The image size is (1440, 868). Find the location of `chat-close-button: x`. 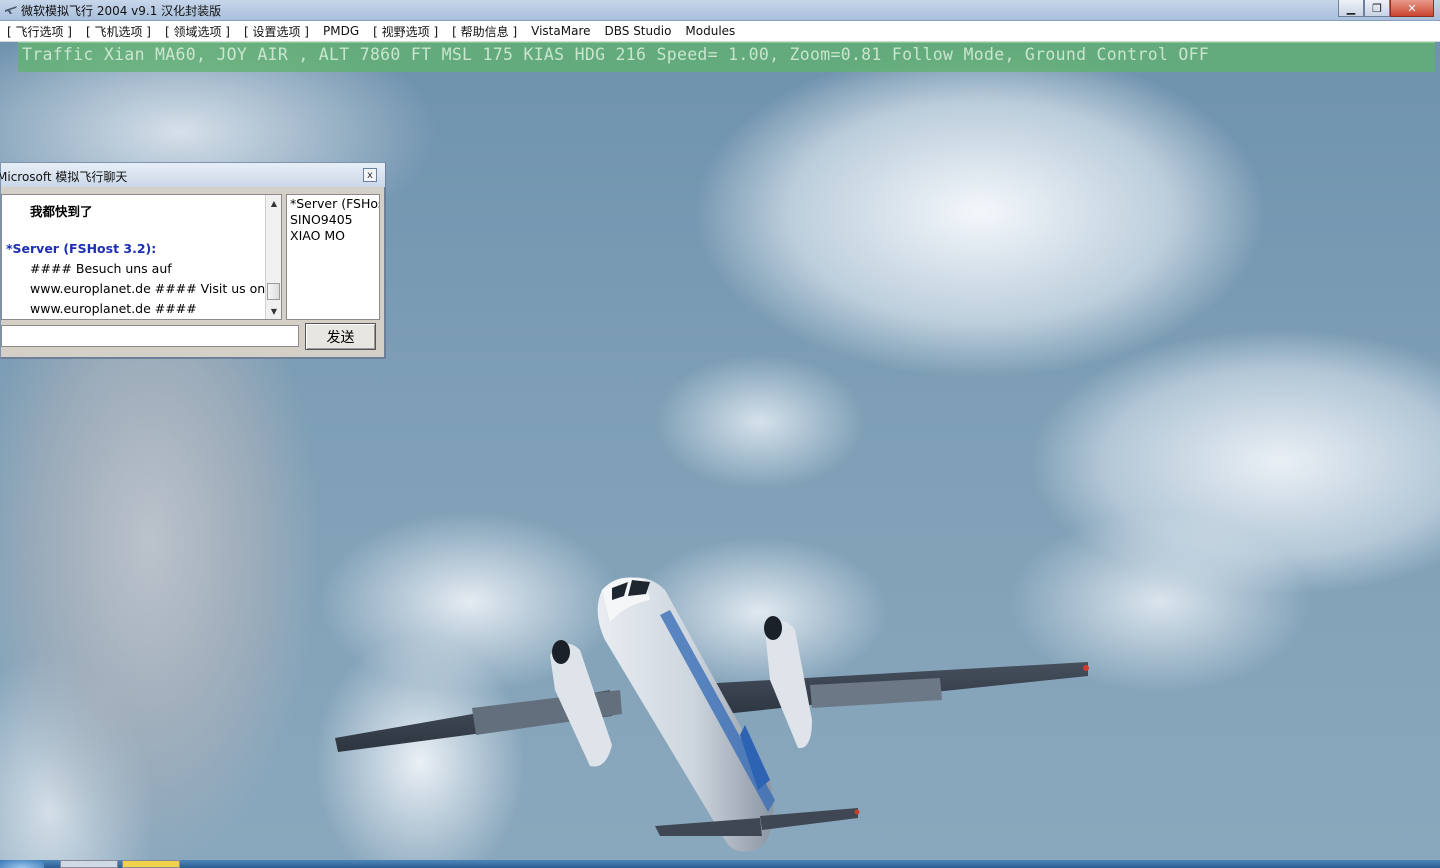

chat-close-button: x is located at coordinates (370, 175).